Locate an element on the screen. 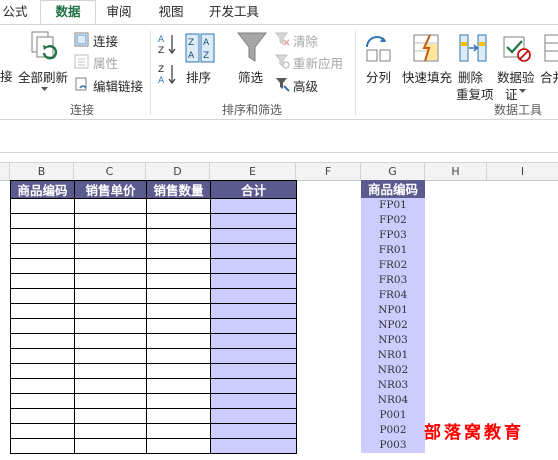 The height and width of the screenshot is (460, 558). header-sales-qty: 销售数量 is located at coordinates (178, 189).